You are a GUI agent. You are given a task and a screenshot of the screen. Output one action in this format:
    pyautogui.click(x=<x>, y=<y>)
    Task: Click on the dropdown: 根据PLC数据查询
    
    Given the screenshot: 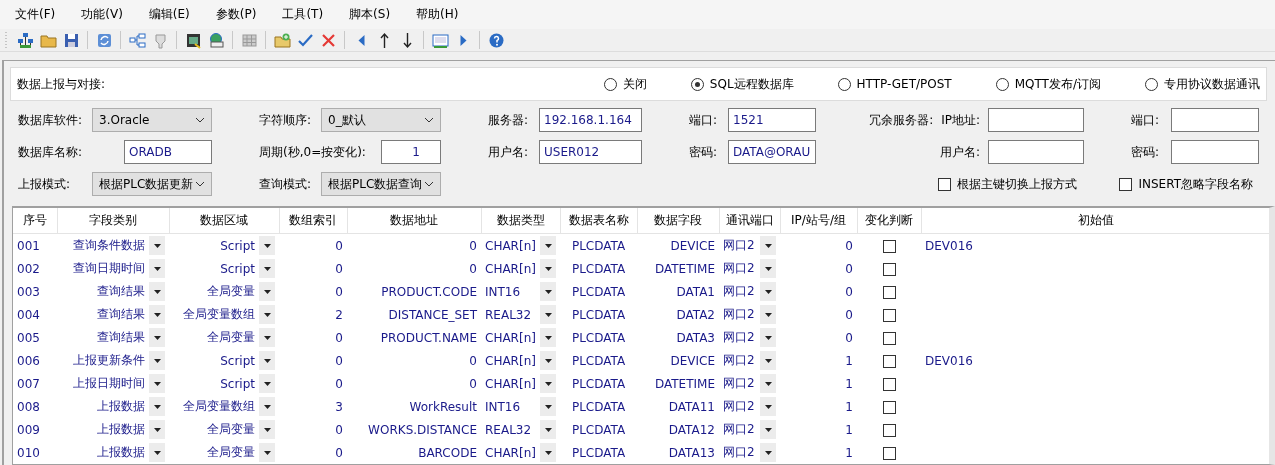 What is the action you would take?
    pyautogui.click(x=381, y=184)
    